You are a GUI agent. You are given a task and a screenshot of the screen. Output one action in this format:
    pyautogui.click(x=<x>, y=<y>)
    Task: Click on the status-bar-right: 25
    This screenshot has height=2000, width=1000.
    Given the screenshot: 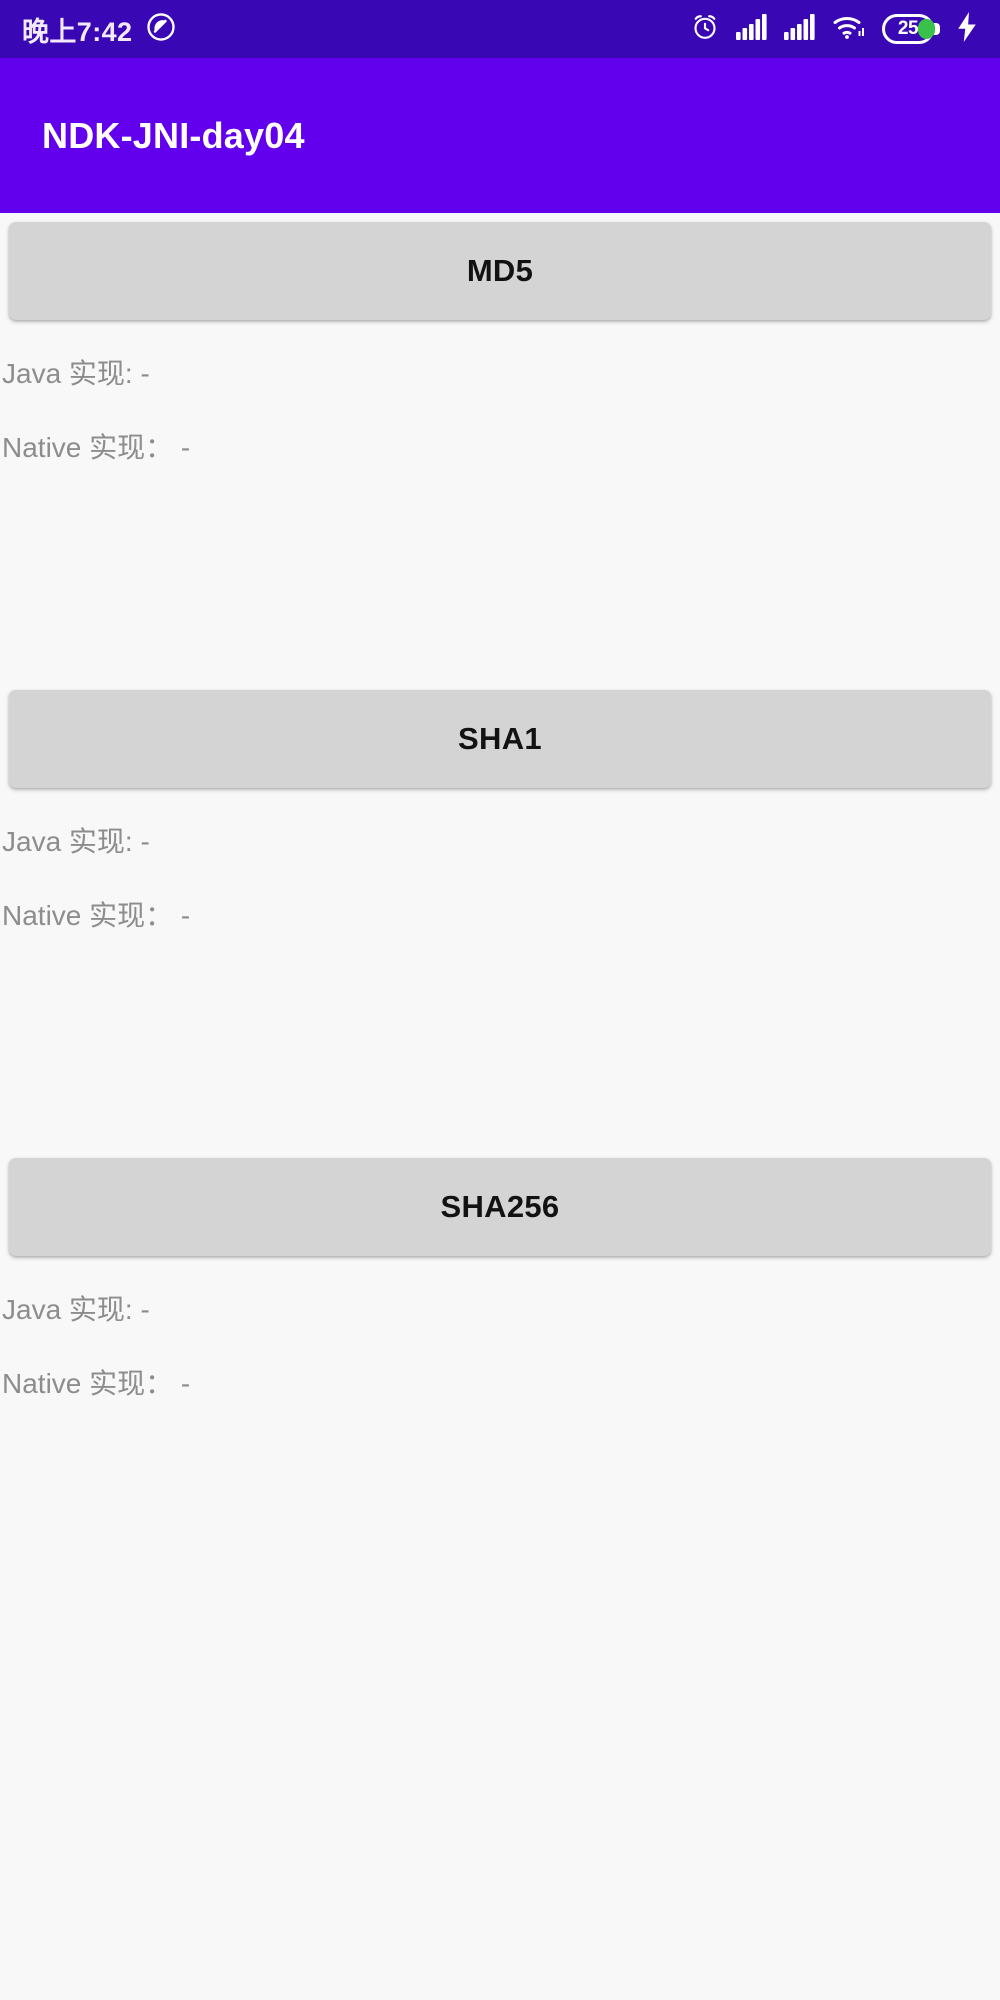 What is the action you would take?
    pyautogui.click(x=834, y=29)
    